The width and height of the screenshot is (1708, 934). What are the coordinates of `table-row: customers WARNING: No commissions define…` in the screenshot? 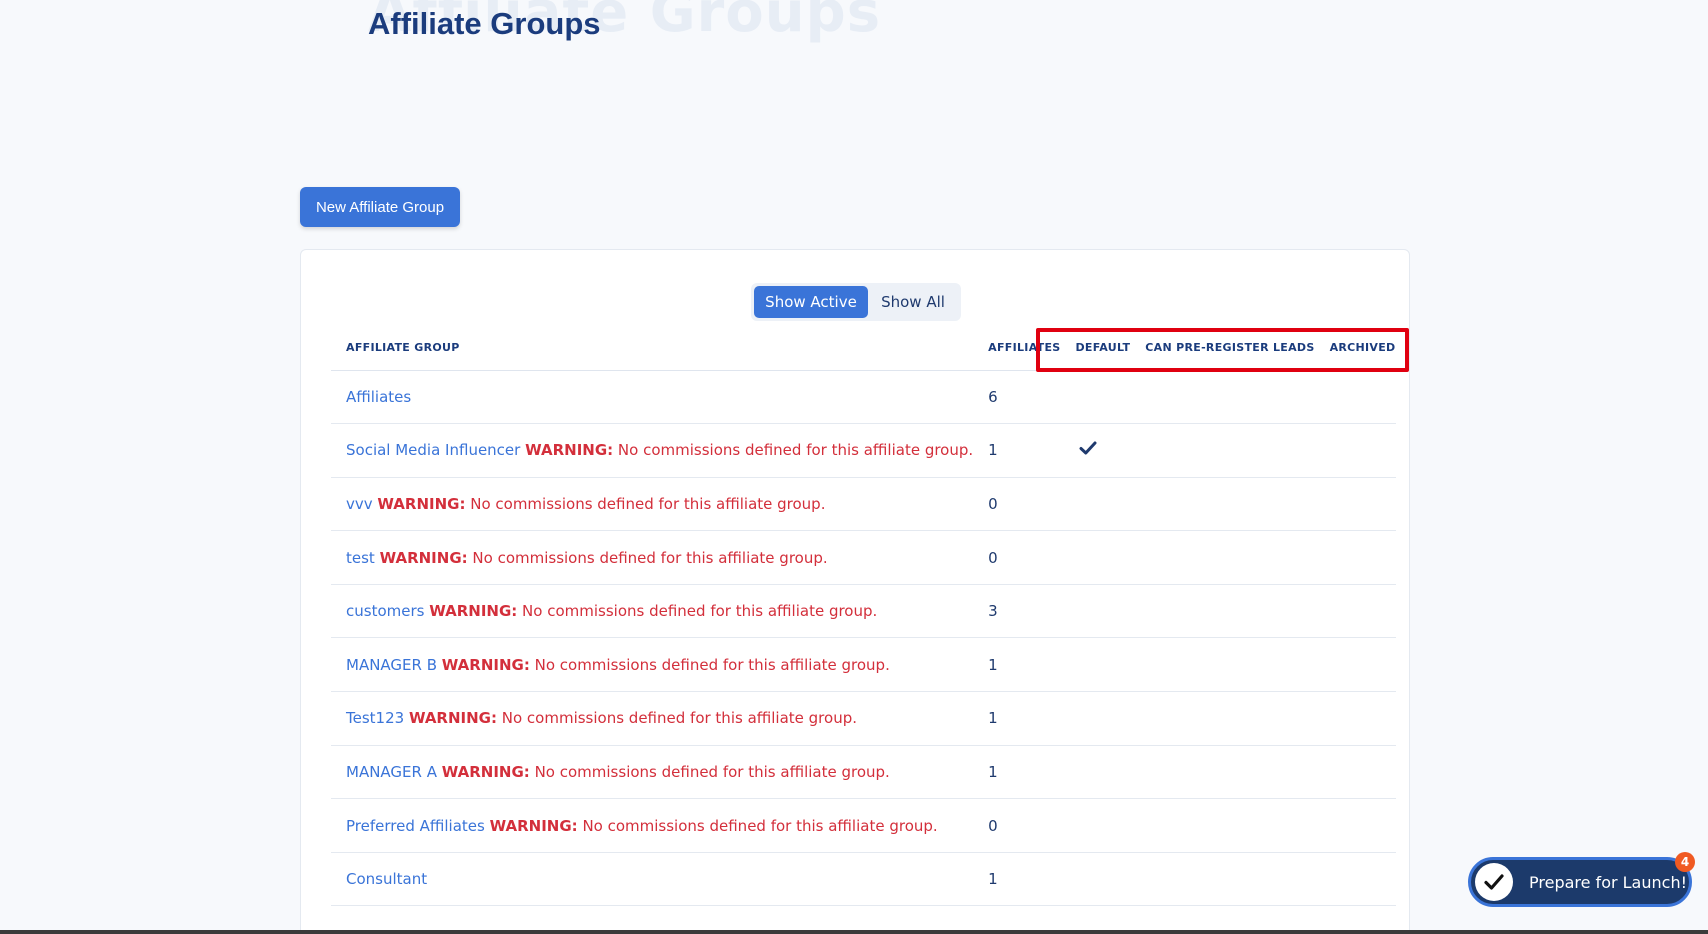 It's located at (863, 611).